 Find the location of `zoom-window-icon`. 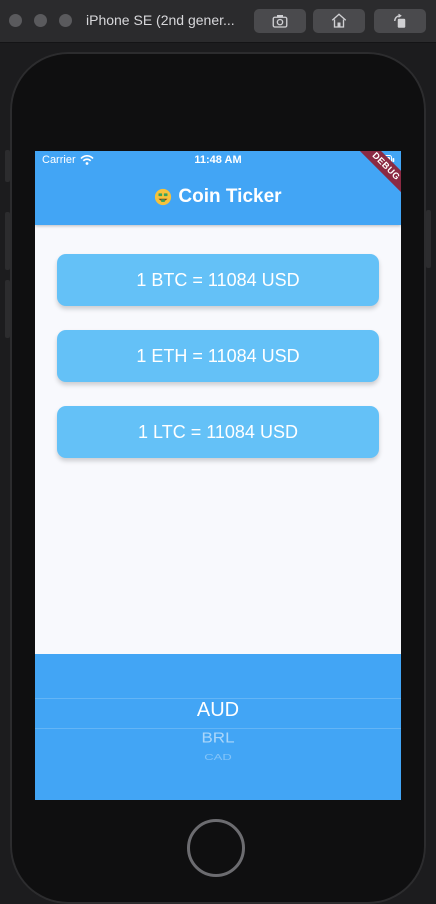

zoom-window-icon is located at coordinates (65, 20).